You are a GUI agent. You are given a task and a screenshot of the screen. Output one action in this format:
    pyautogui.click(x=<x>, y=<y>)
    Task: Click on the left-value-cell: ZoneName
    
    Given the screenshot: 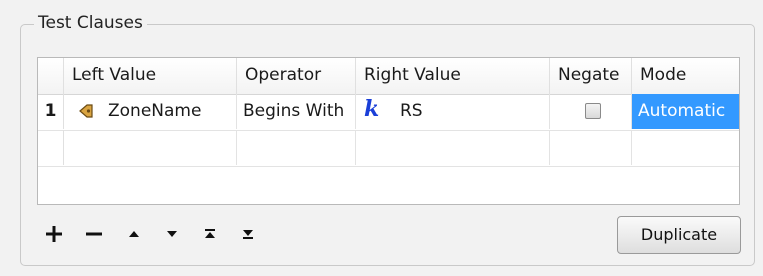 What is the action you would take?
    pyautogui.click(x=150, y=111)
    